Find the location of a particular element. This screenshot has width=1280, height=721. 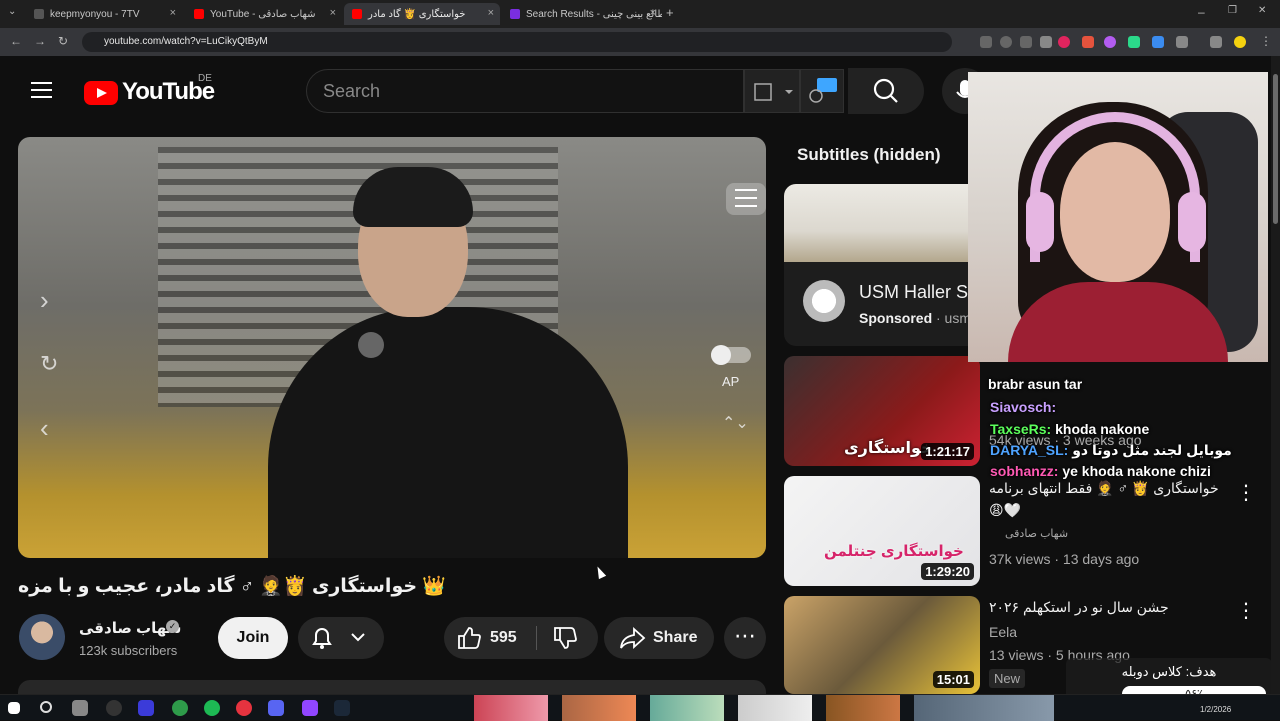

browser-menu-icon: ⋮ is located at coordinates (1266, 41).